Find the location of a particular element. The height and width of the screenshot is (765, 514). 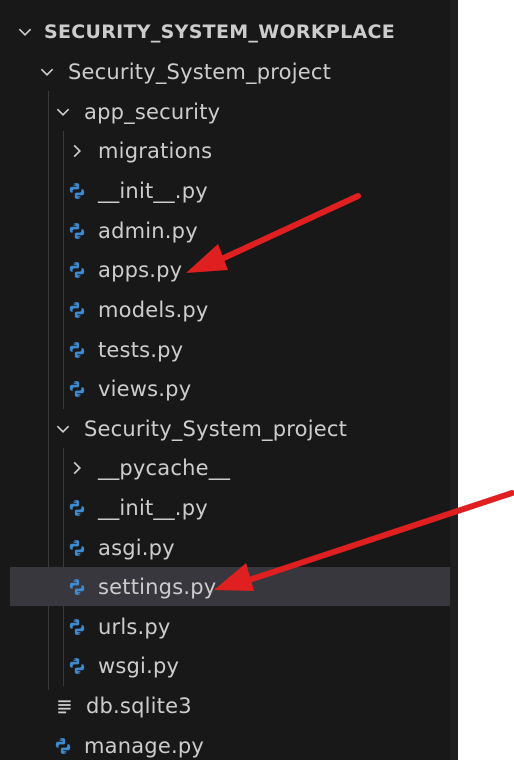

tree-item-file-admin: admin.py is located at coordinates (225, 230).